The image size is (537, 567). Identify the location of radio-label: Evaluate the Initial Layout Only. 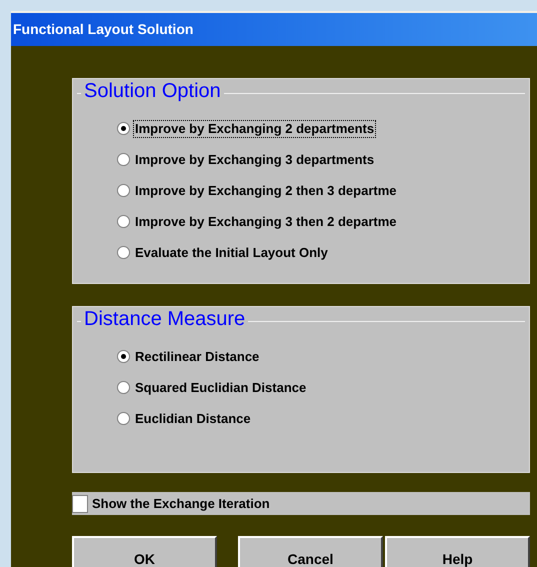
(231, 253).